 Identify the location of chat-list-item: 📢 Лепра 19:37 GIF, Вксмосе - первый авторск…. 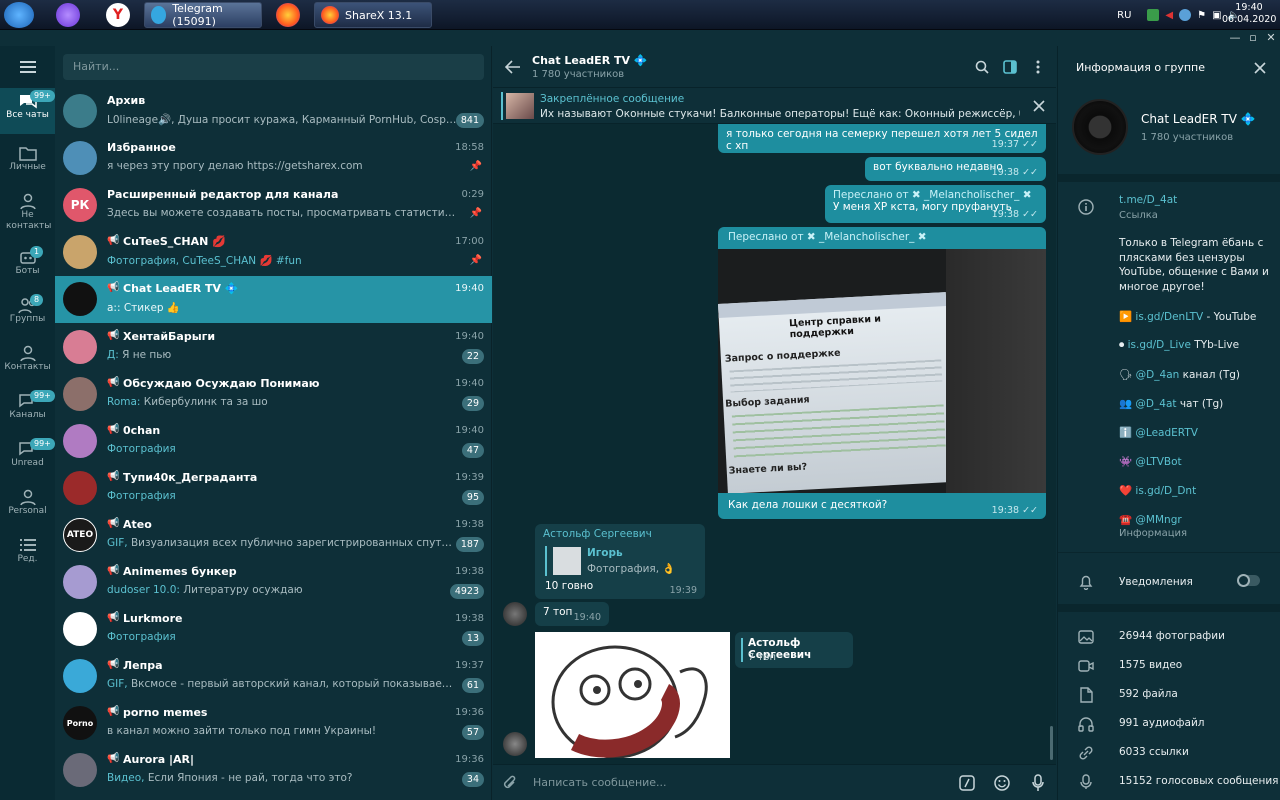
(273, 676).